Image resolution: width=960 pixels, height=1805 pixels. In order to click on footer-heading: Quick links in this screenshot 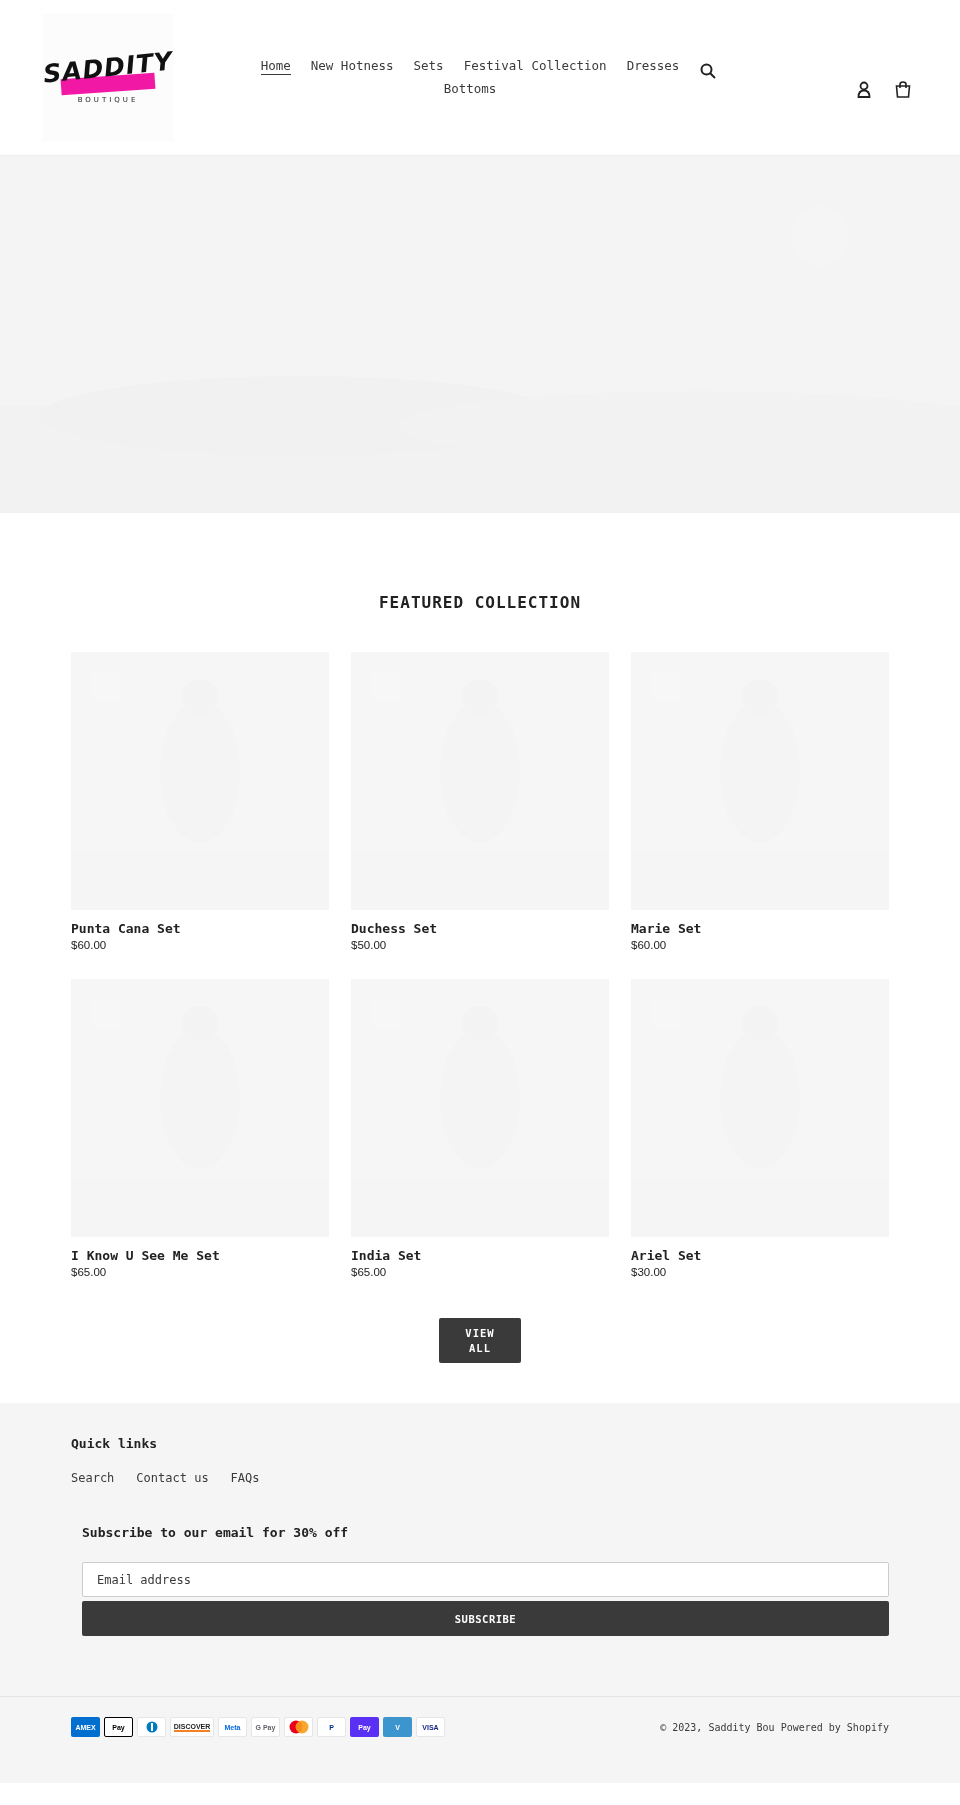, I will do `click(115, 1443)`.